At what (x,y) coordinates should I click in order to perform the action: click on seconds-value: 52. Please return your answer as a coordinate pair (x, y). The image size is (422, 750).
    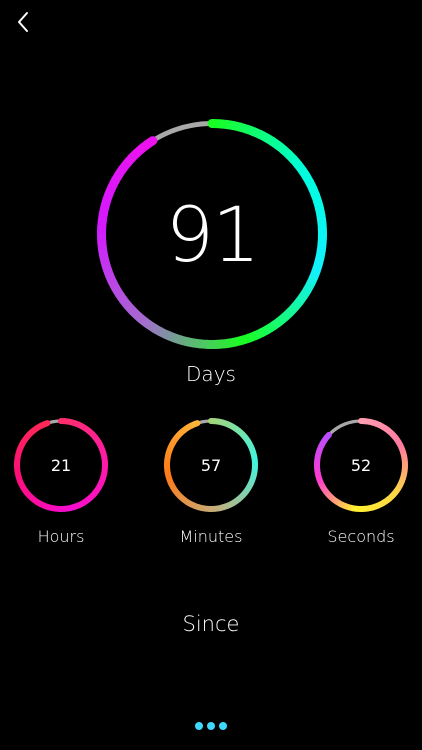
    Looking at the image, I should click on (361, 465).